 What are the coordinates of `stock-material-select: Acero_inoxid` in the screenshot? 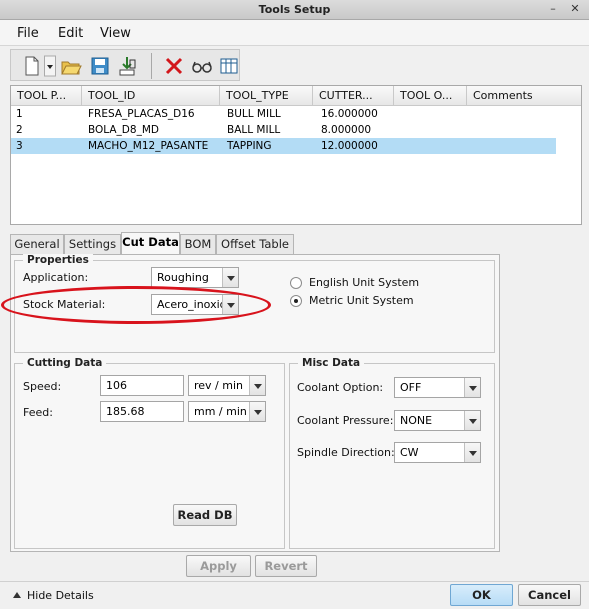 It's located at (195, 304).